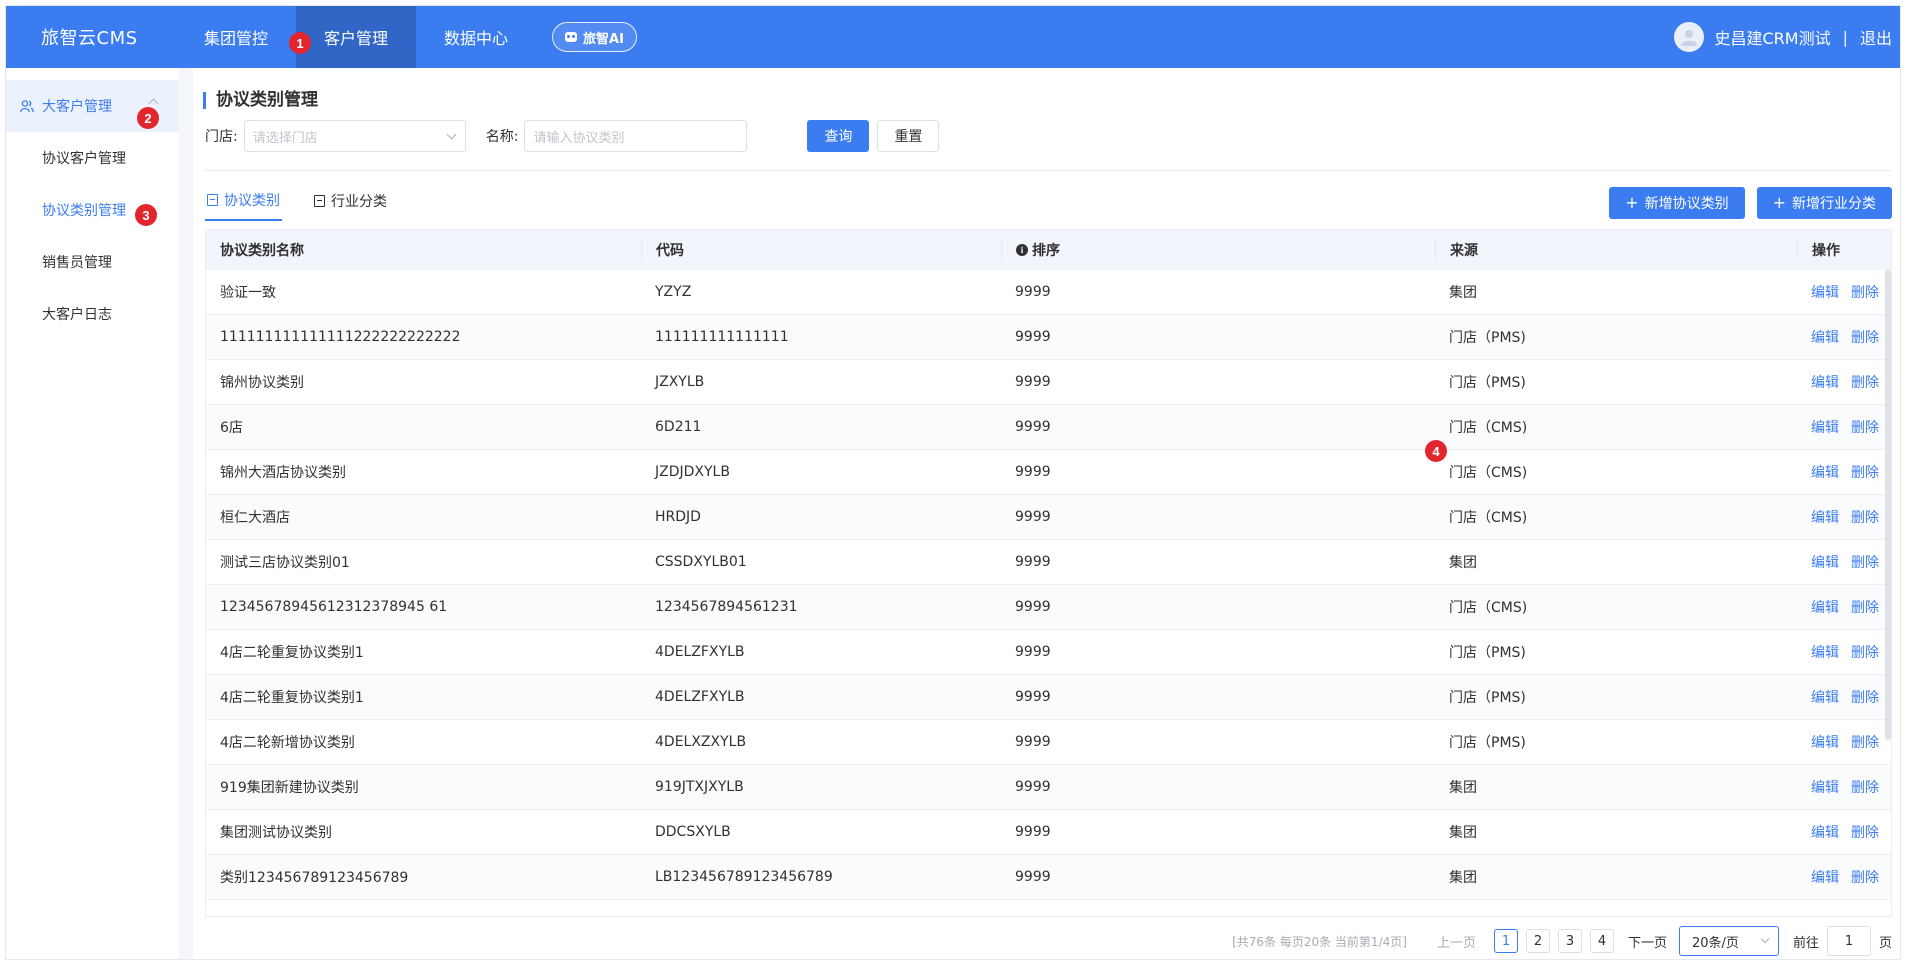 The height and width of the screenshot is (965, 1906). Describe the element at coordinates (680, 382) in the screenshot. I see `cell-code: JZXYLB` at that location.